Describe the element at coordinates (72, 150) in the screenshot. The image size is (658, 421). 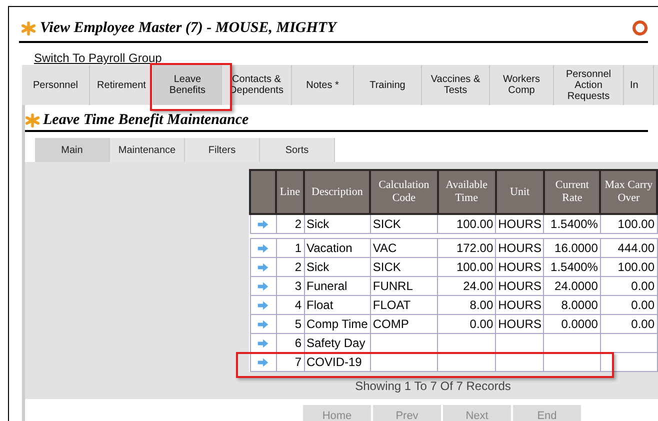
I see `tab: Main` at that location.